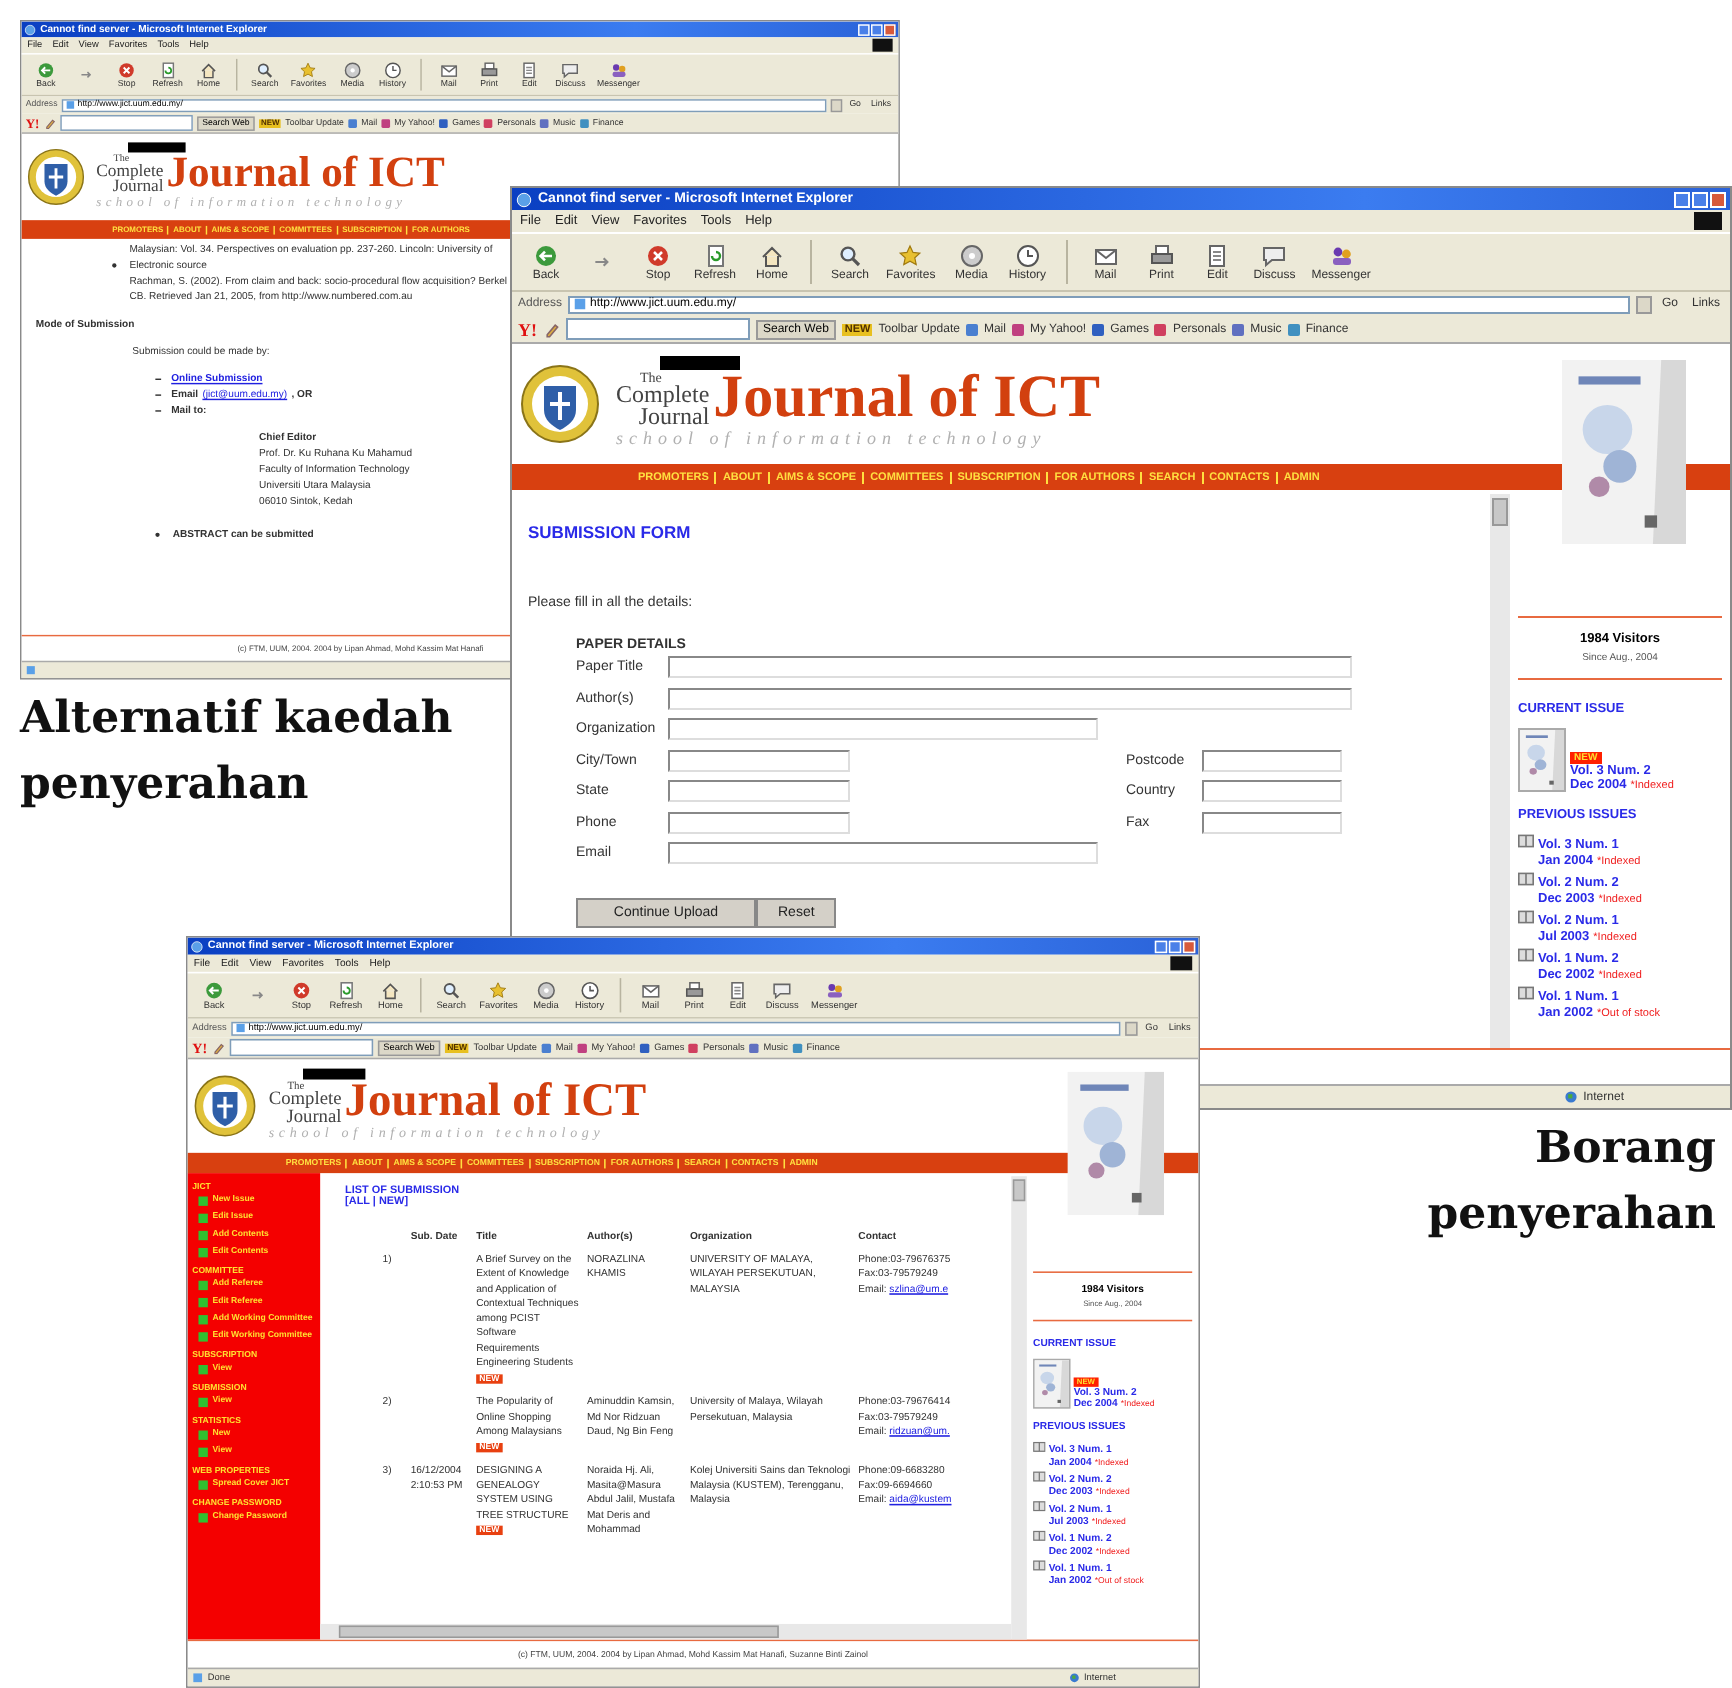 The image size is (1732, 1688). Describe the element at coordinates (551, 329) in the screenshot. I see `pencil-icon` at that location.